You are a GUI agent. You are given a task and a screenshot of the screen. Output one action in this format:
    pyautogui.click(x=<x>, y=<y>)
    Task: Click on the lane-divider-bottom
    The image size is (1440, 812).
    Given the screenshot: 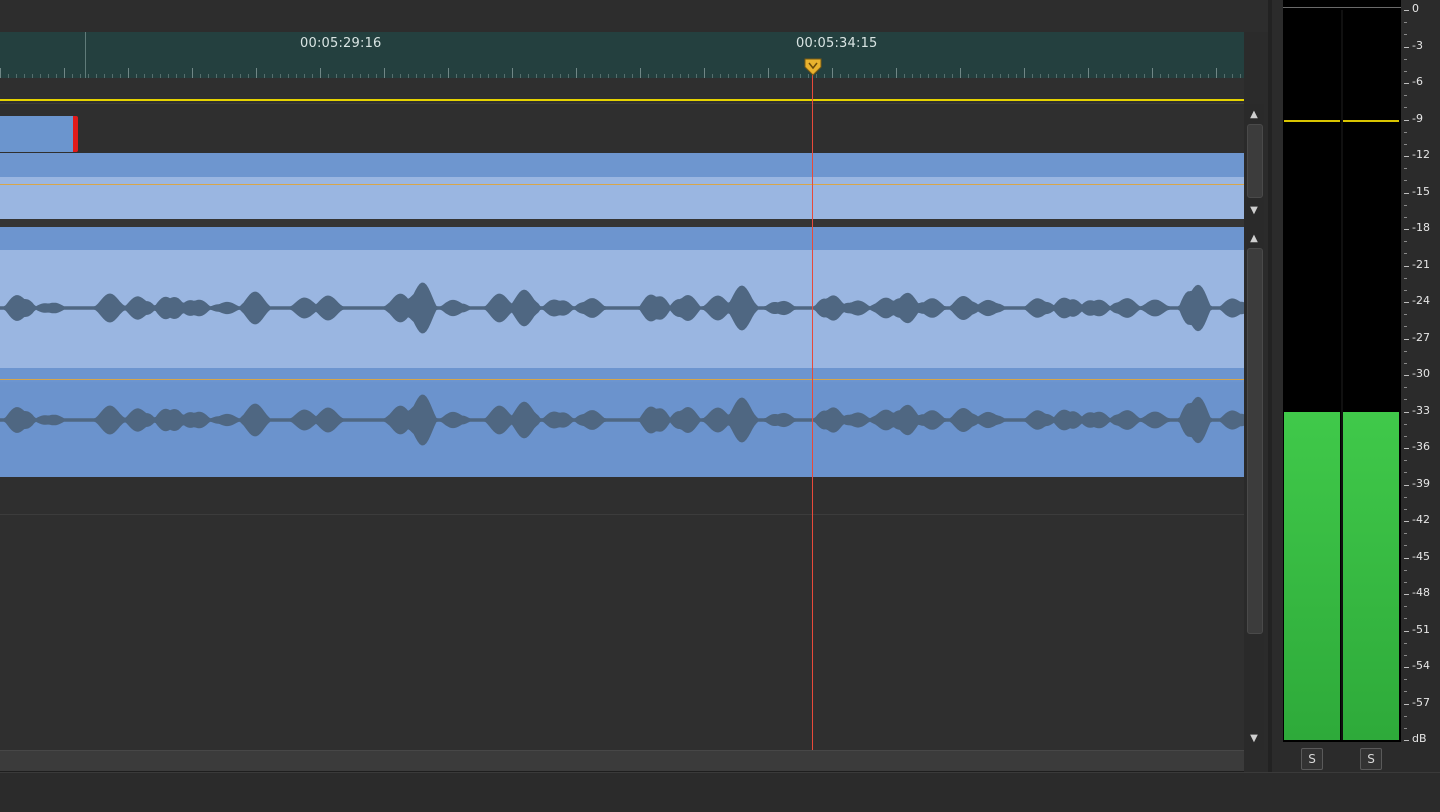 What is the action you would take?
    pyautogui.click(x=622, y=514)
    